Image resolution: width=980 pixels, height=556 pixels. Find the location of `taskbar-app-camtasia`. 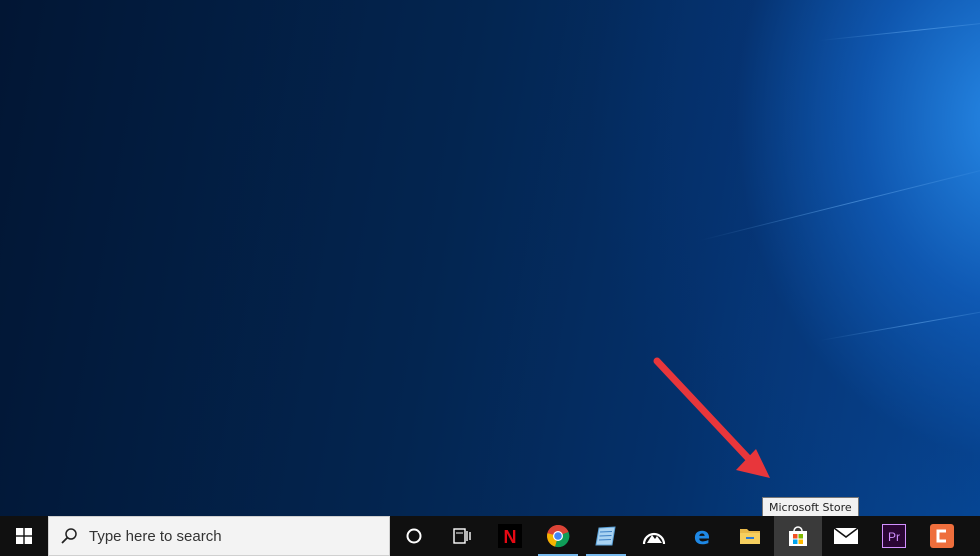

taskbar-app-camtasia is located at coordinates (942, 536).